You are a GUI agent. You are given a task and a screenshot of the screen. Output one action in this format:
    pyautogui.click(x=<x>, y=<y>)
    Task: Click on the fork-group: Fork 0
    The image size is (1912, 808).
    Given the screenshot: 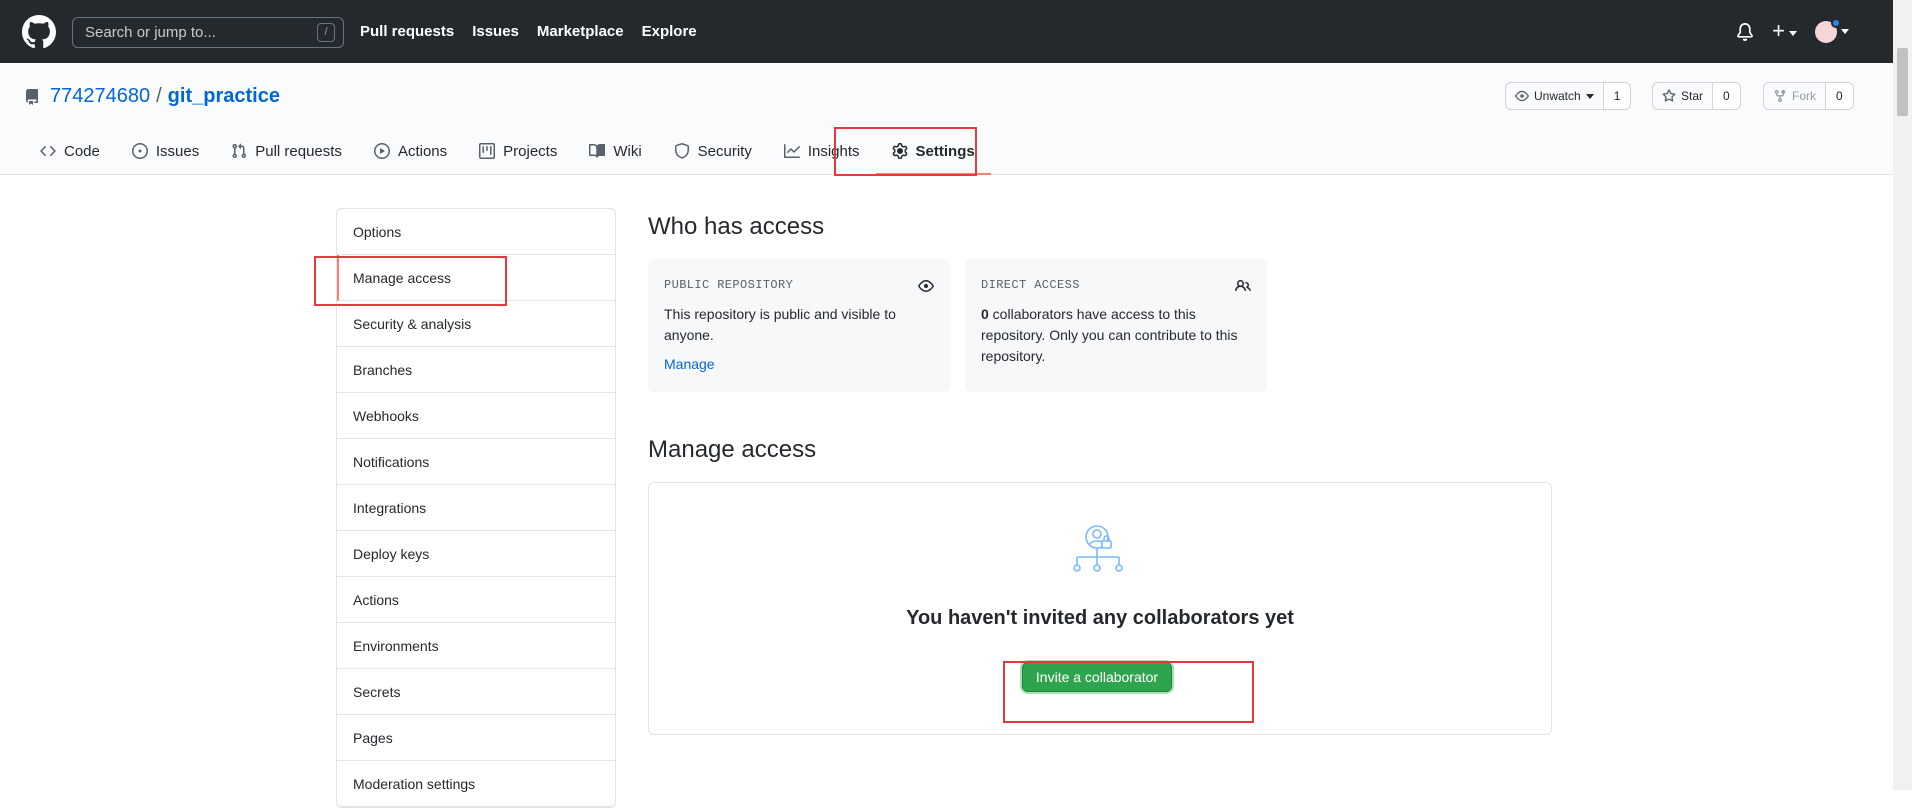 What is the action you would take?
    pyautogui.click(x=1808, y=96)
    